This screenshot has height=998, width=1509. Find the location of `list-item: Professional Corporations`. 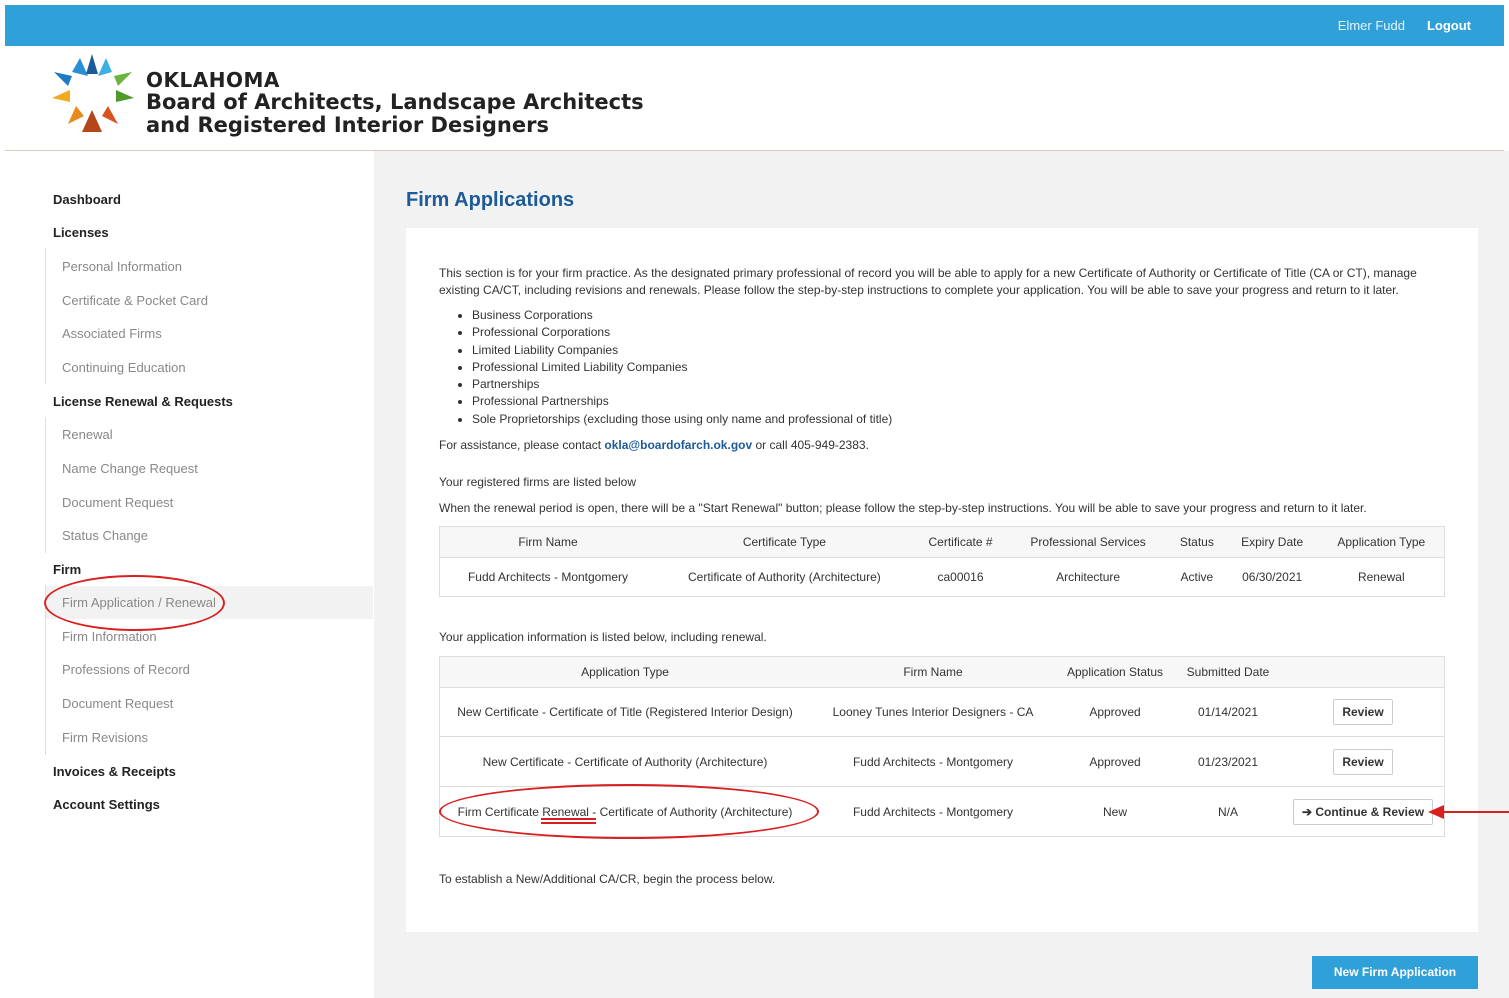

list-item: Professional Corporations is located at coordinates (682, 332).